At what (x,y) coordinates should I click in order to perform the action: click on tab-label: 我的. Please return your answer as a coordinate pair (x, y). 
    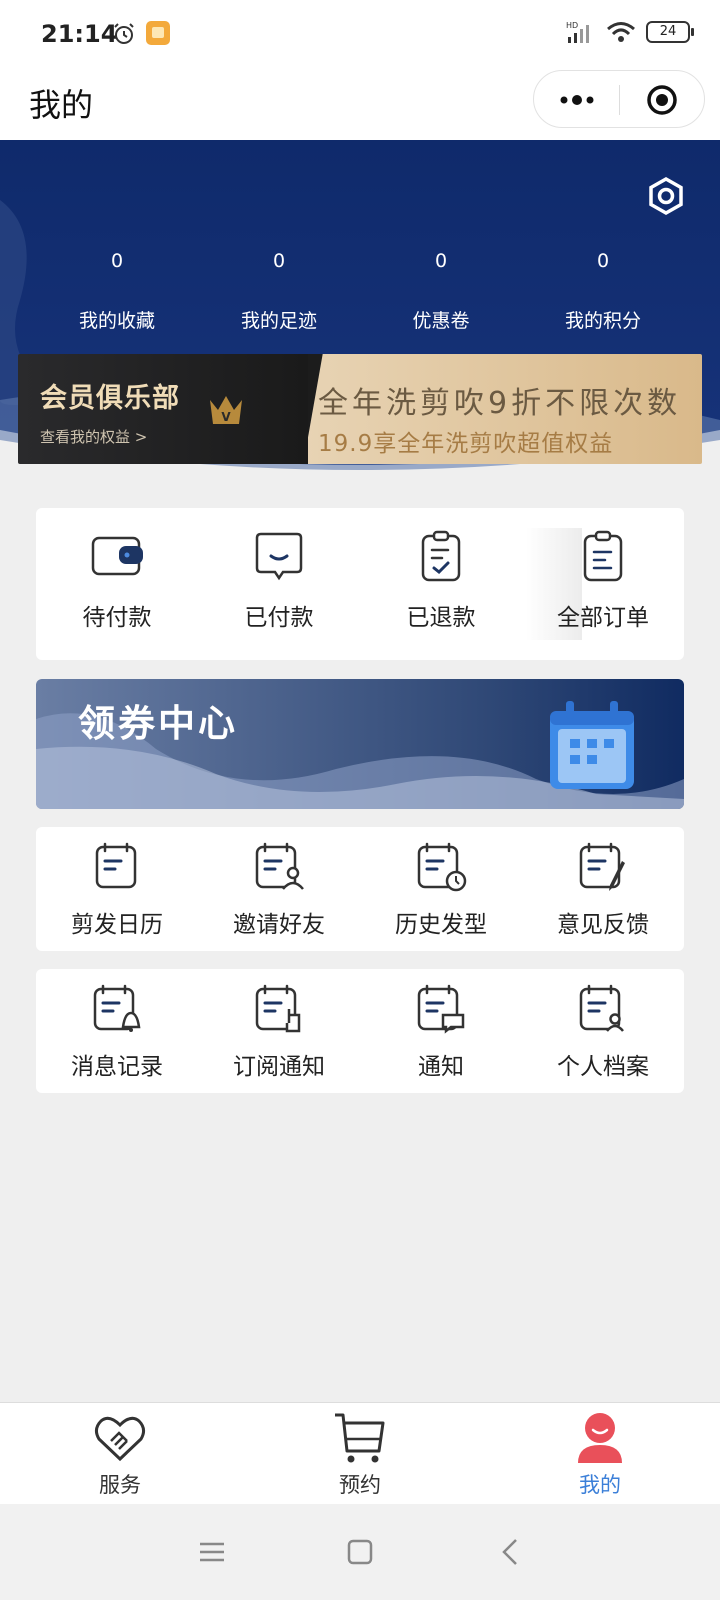
    Looking at the image, I should click on (600, 1485).